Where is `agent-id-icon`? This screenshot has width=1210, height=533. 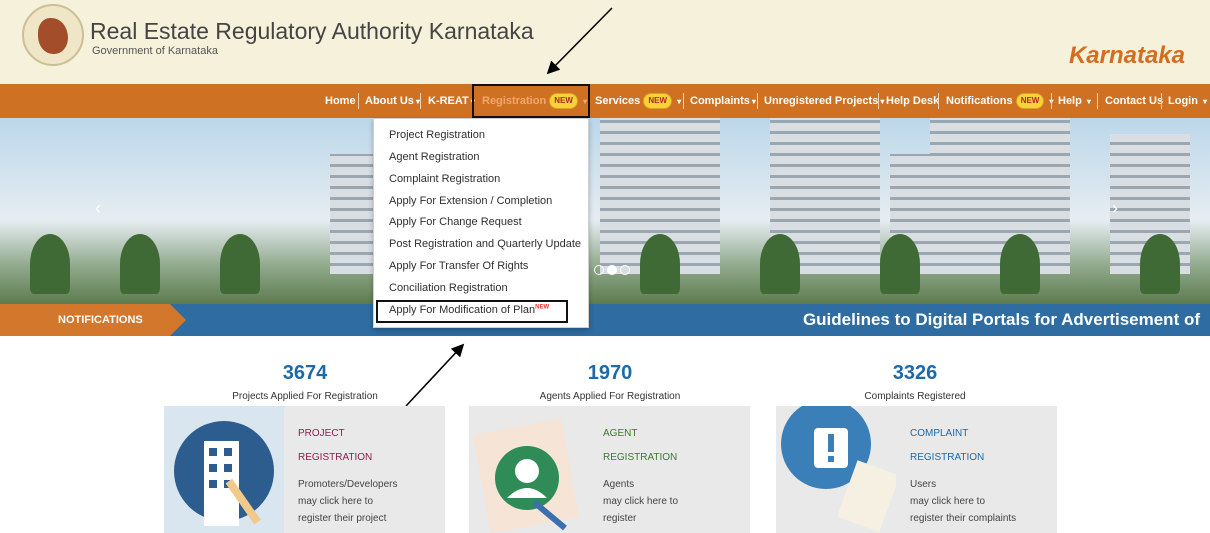
agent-id-icon is located at coordinates (529, 469).